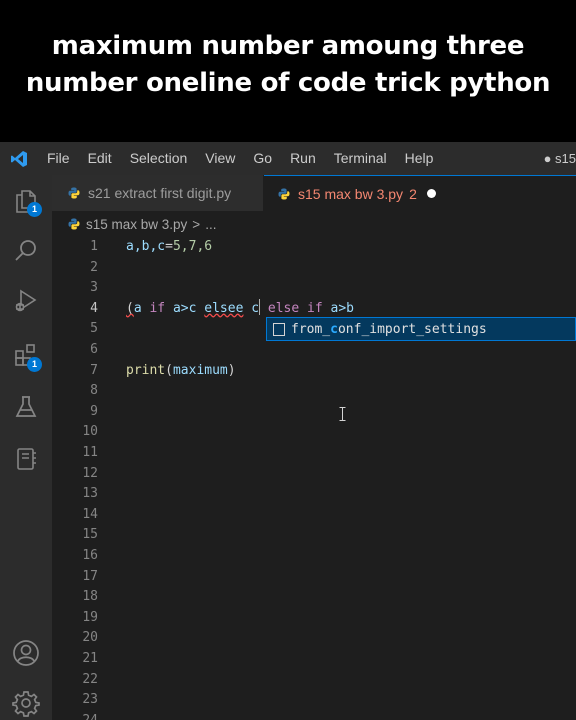 Image resolution: width=576 pixels, height=720 pixels. I want to click on menu-go: Go, so click(262, 158).